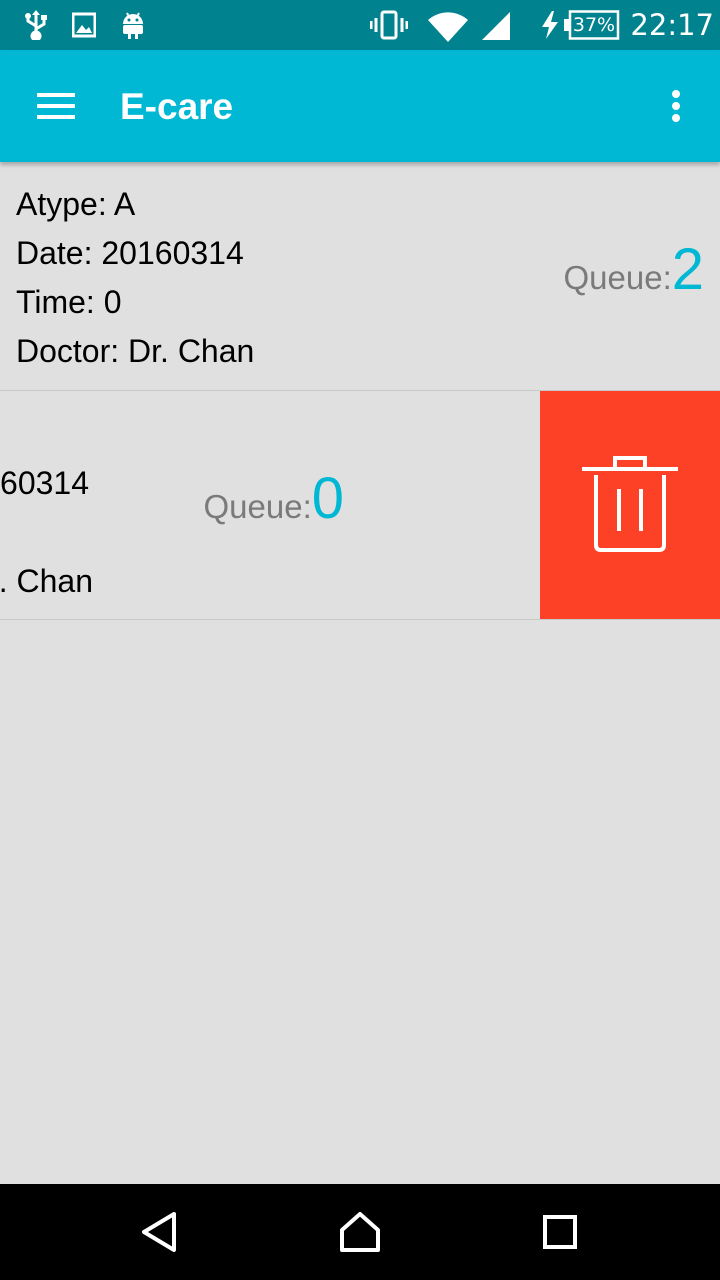 The image size is (720, 1280). I want to click on system-nav-bar, so click(360, 1232).